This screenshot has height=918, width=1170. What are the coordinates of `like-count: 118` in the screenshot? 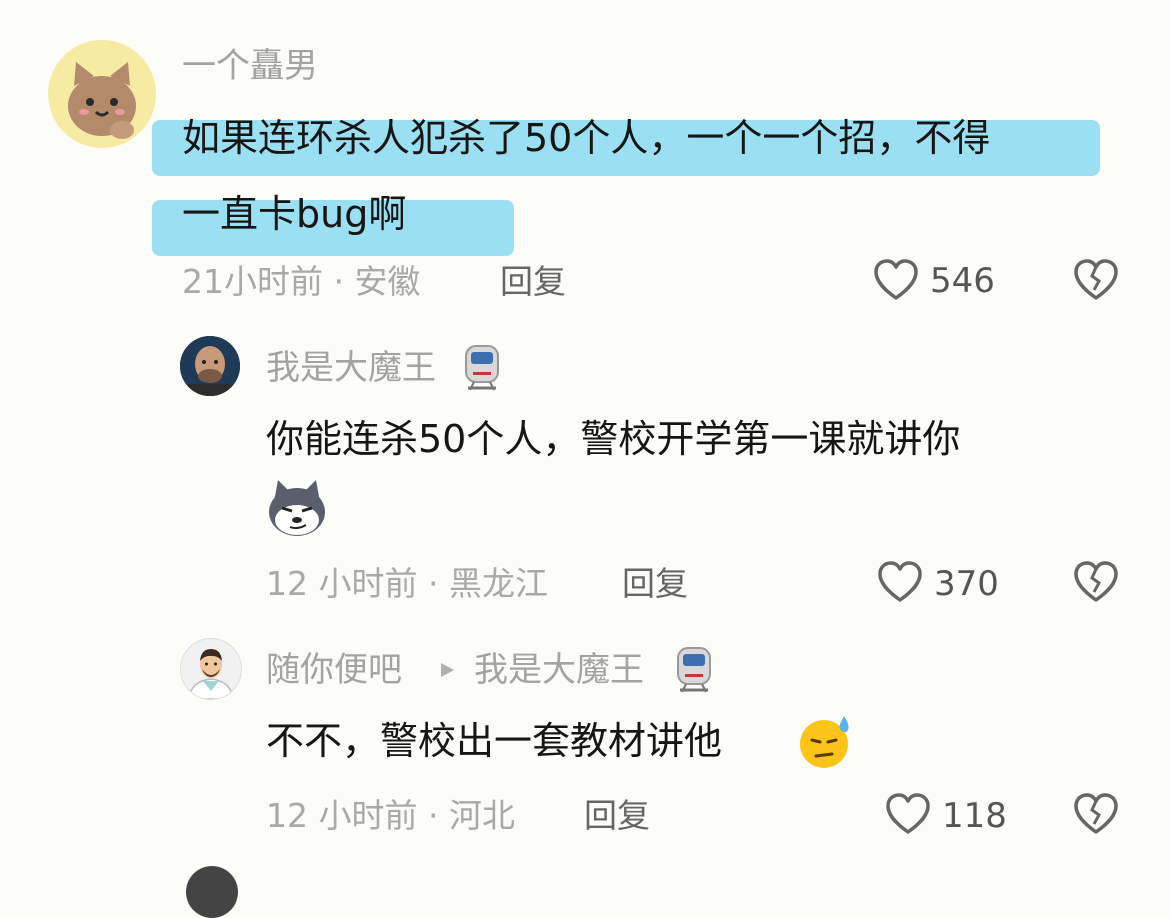 It's located at (974, 816).